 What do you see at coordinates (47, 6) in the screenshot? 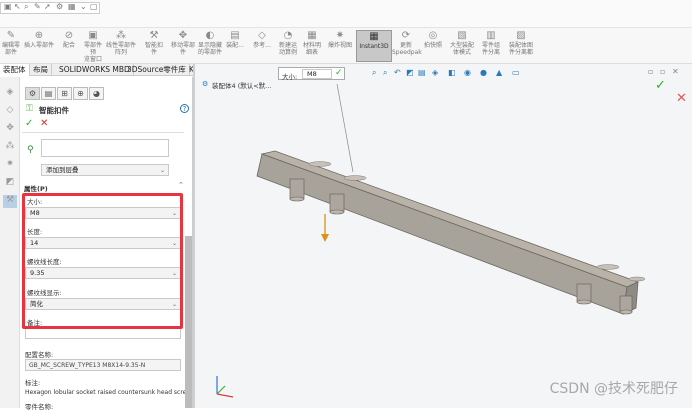
I see `arrow-icon: ➚` at bounding box center [47, 6].